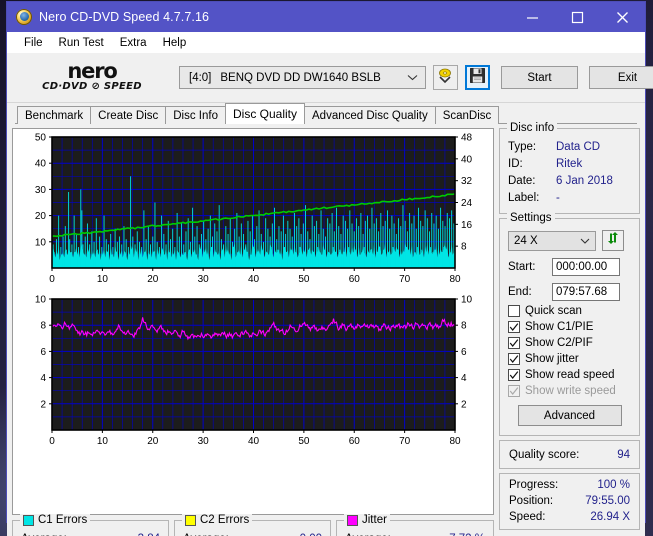 Image resolution: width=653 pixels, height=536 pixels. Describe the element at coordinates (514, 311) in the screenshot. I see `checkbox-icon` at that location.